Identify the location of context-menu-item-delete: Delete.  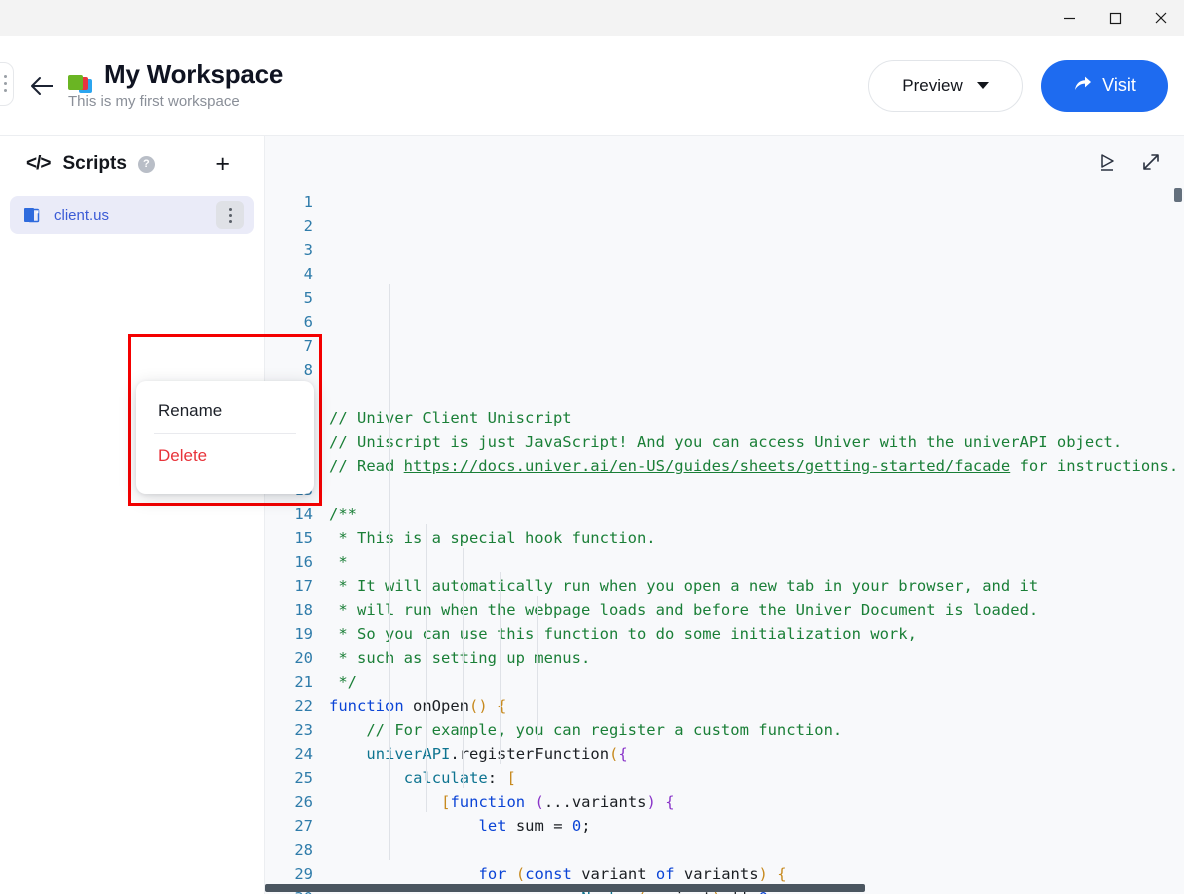
(225, 456).